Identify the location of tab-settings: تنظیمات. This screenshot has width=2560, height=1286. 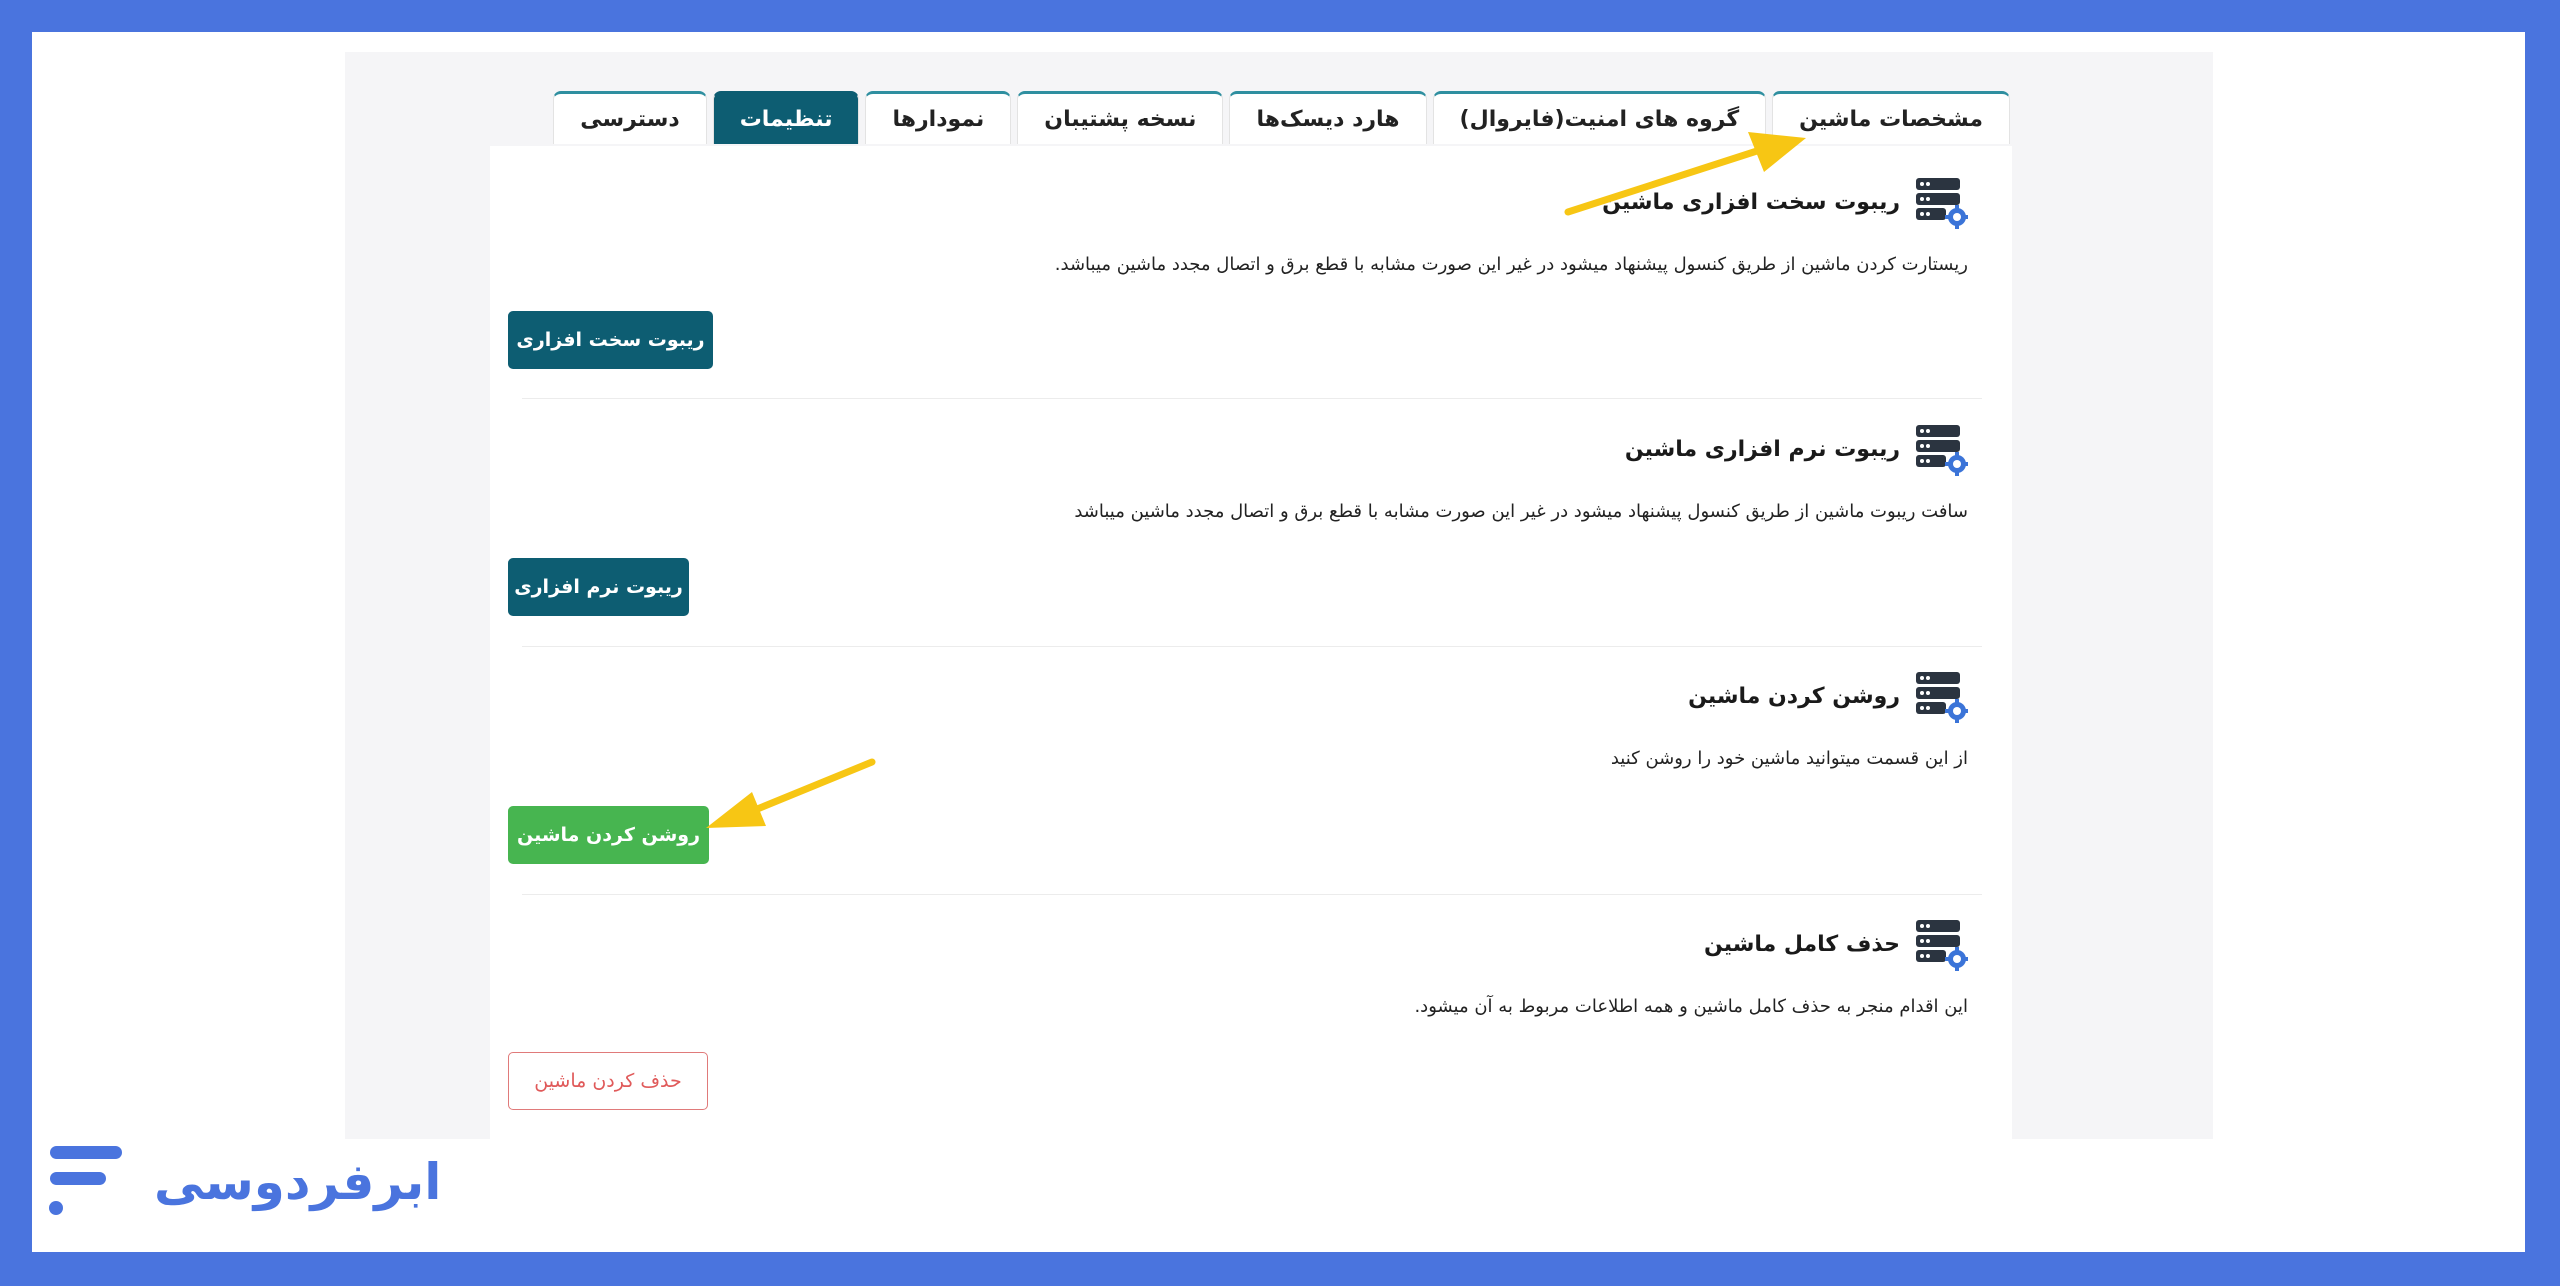
(786, 117).